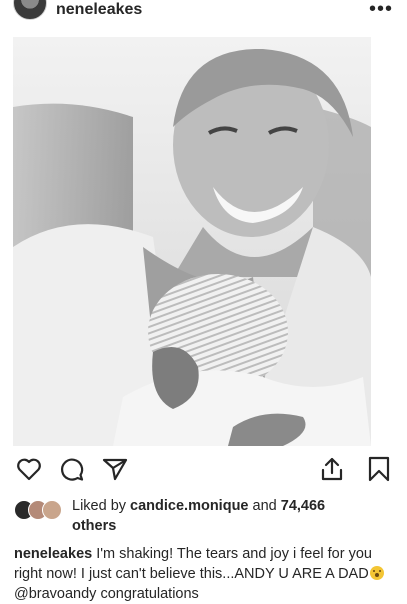 The width and height of the screenshot is (407, 604). Describe the element at coordinates (376, 573) in the screenshot. I see `hushed-face-emoji-icon` at that location.